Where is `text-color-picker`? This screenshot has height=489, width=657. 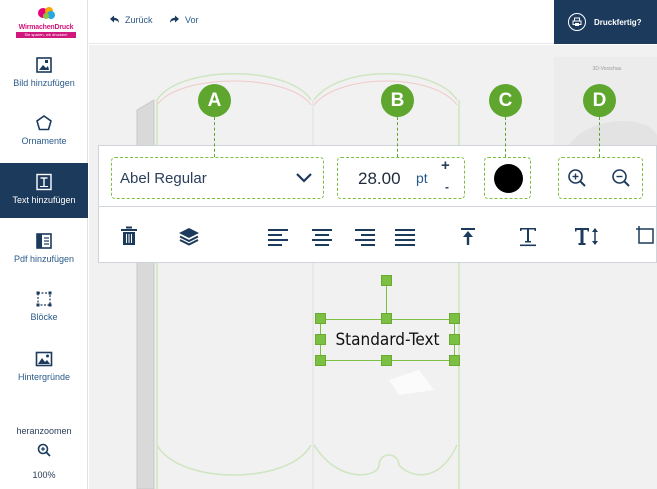
text-color-picker is located at coordinates (507, 178).